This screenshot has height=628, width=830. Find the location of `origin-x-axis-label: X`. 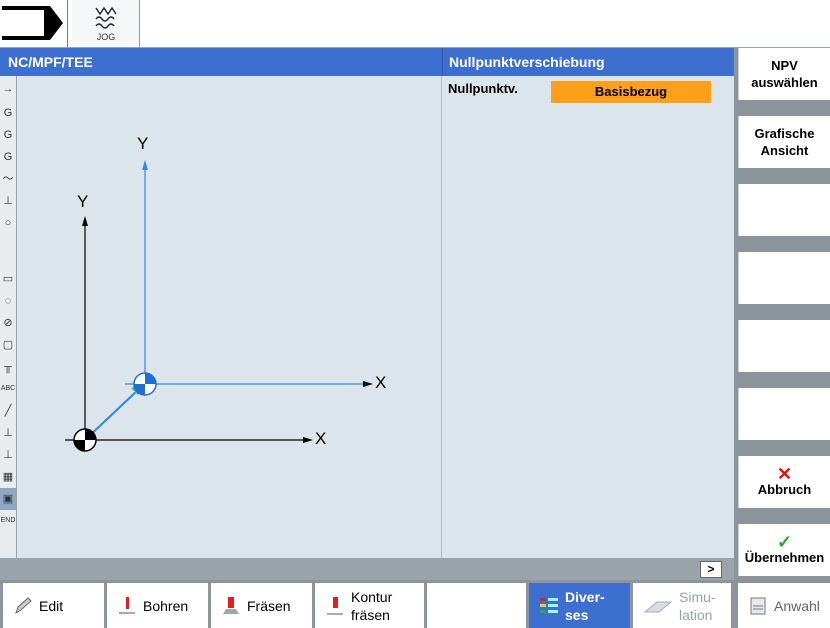

origin-x-axis-label: X is located at coordinates (321, 438).